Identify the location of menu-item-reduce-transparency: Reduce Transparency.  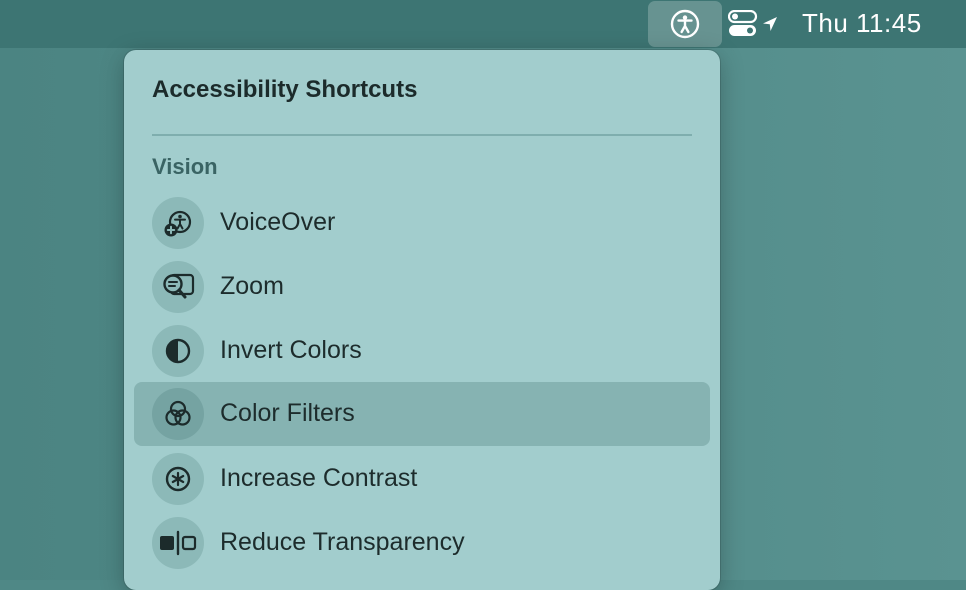
(422, 543).